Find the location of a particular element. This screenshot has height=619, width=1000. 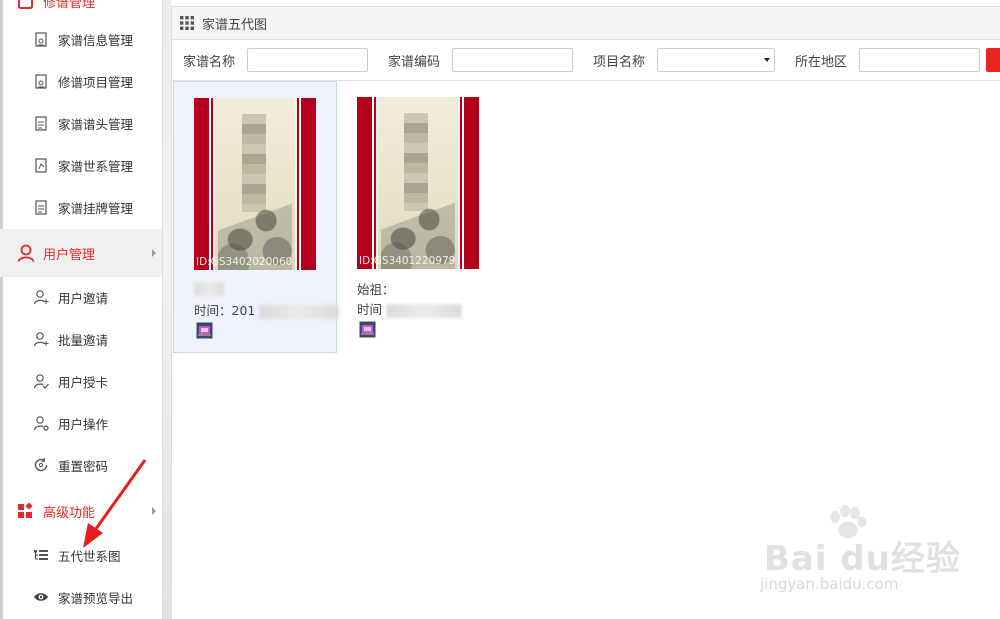

user-check-icon is located at coordinates (41, 381).